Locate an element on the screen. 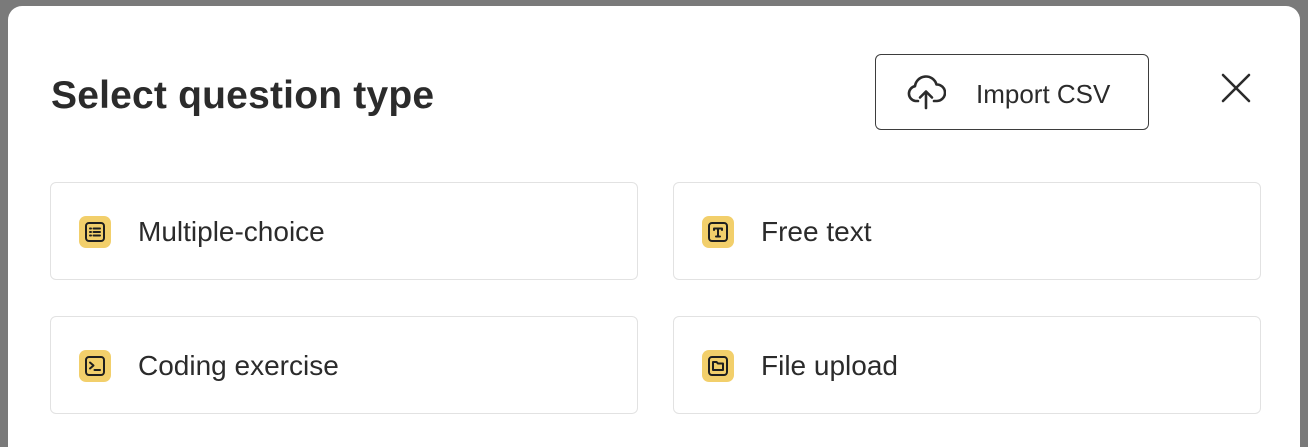  question-type-file-upload: File upload is located at coordinates (967, 365).